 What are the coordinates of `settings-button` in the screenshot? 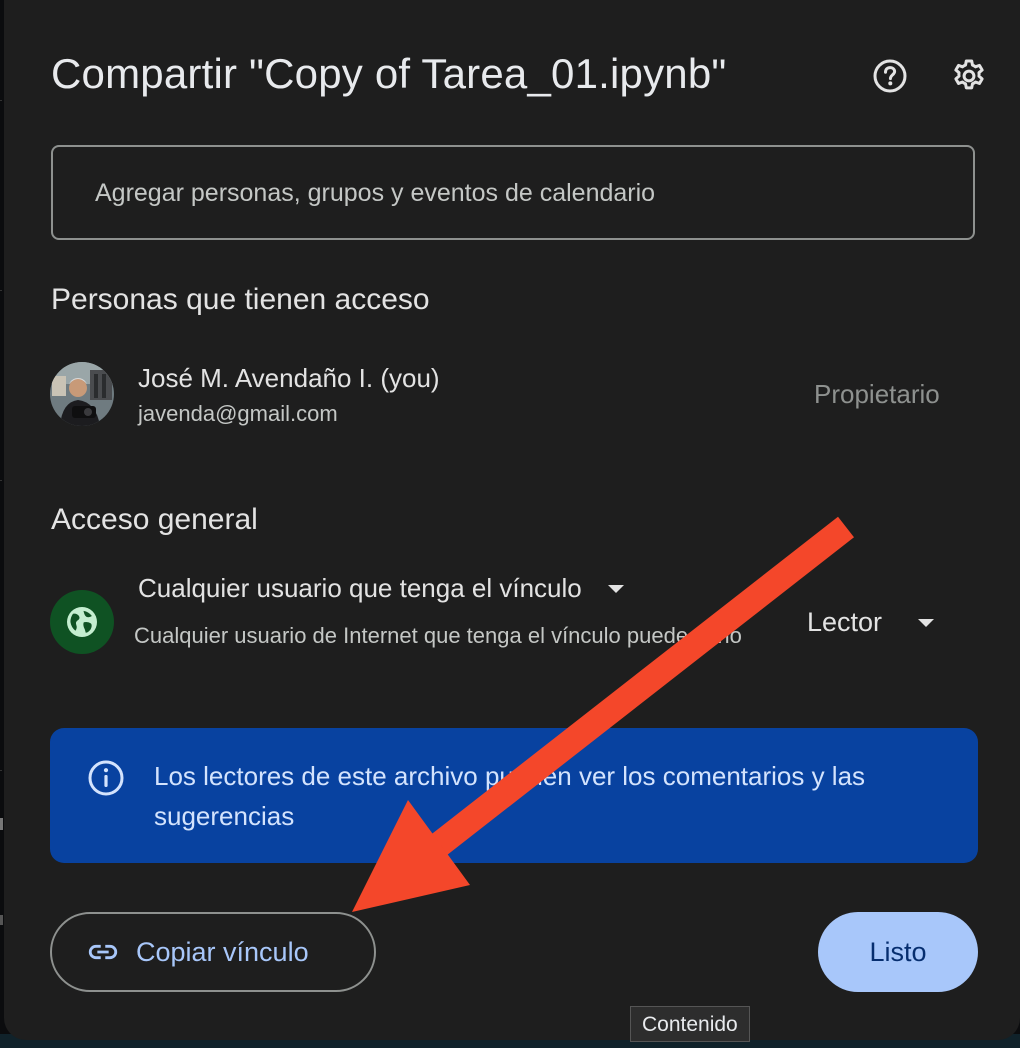 It's located at (969, 76).